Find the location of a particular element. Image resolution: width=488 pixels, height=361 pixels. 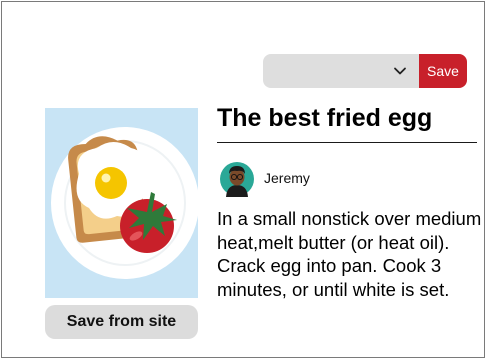

save-from-site-button: Save from site is located at coordinates (121, 322).